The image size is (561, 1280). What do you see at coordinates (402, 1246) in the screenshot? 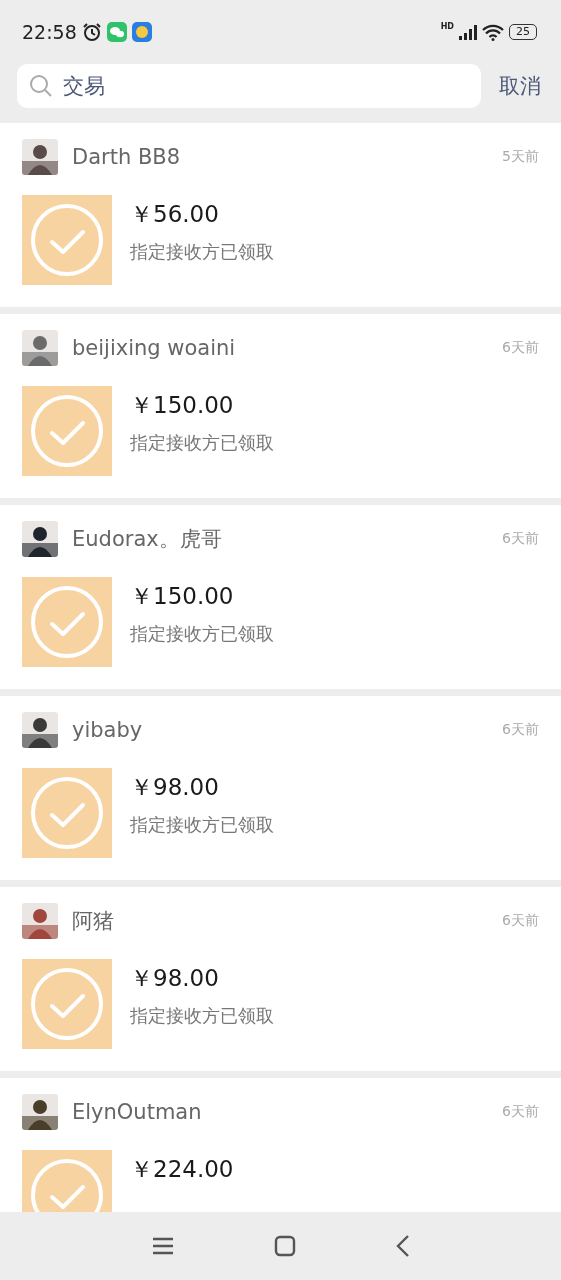
I see `back-icon` at bounding box center [402, 1246].